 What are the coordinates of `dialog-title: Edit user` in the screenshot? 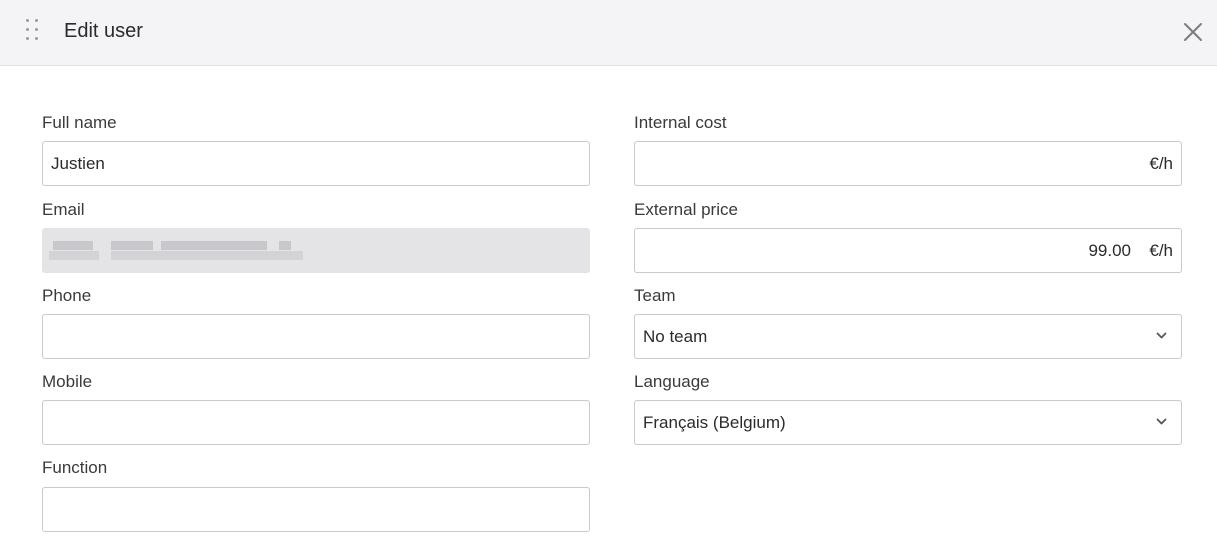 It's located at (103, 31).